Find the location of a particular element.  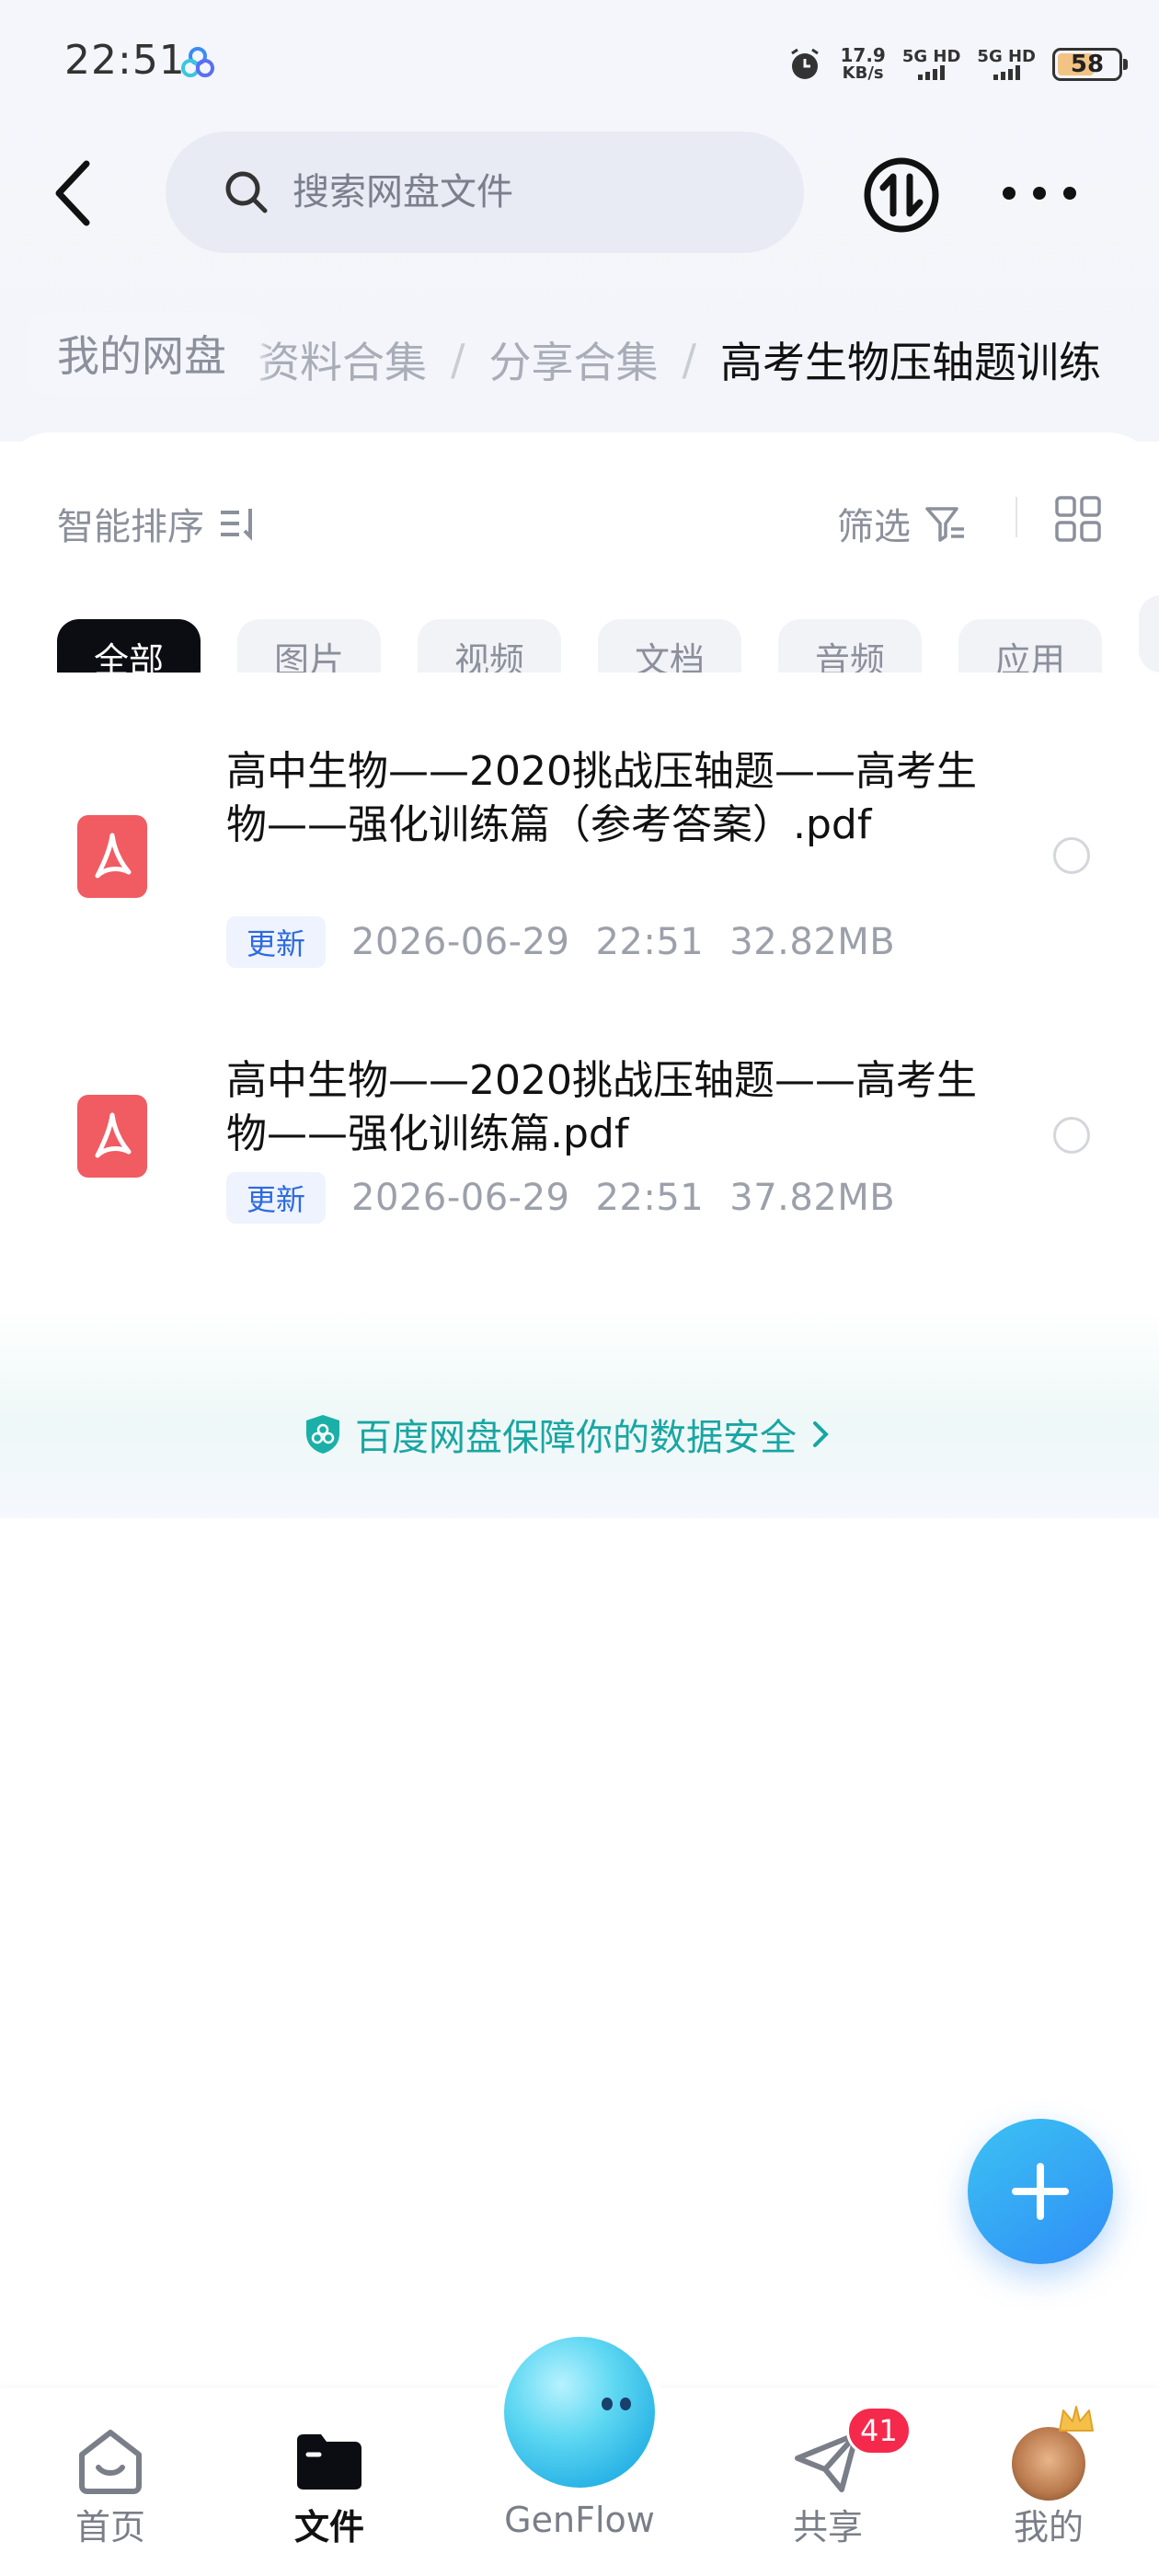

filter-button: 筛选 is located at coordinates (902, 523).